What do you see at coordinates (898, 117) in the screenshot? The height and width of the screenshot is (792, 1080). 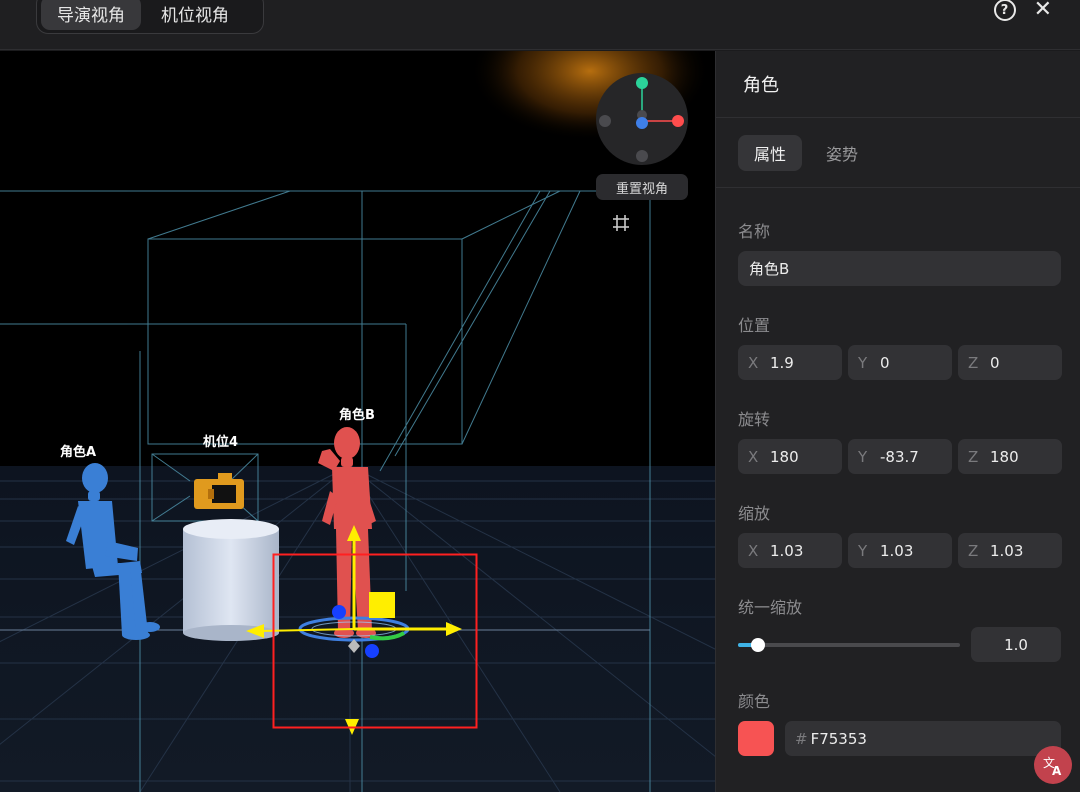 I see `panel-divider` at bounding box center [898, 117].